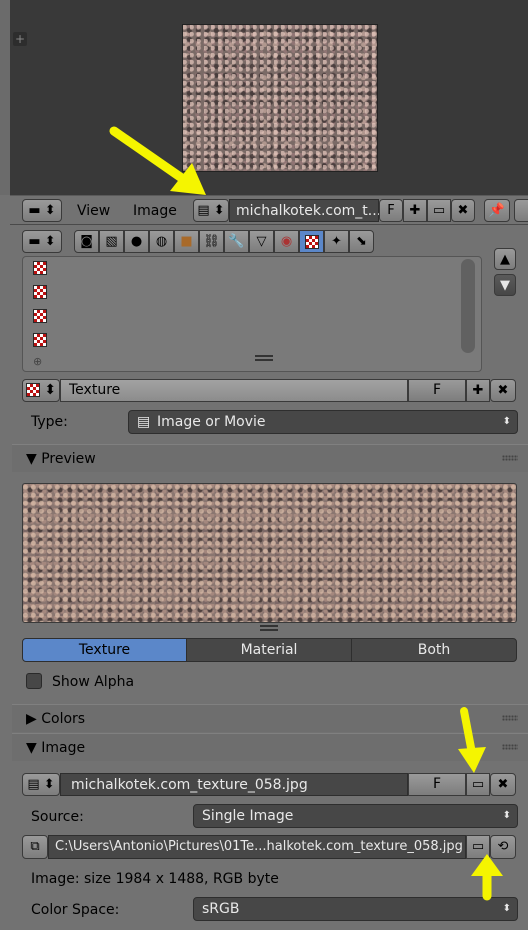 The height and width of the screenshot is (930, 528). What do you see at coordinates (34, 681) in the screenshot?
I see `show-alpha-checkbox` at bounding box center [34, 681].